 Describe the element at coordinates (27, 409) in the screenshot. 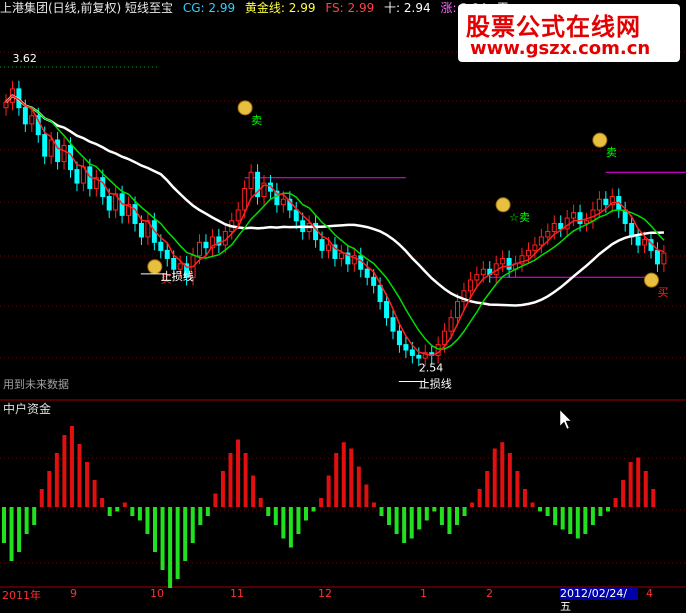

I see `sub-panel-title: 中户资金` at that location.